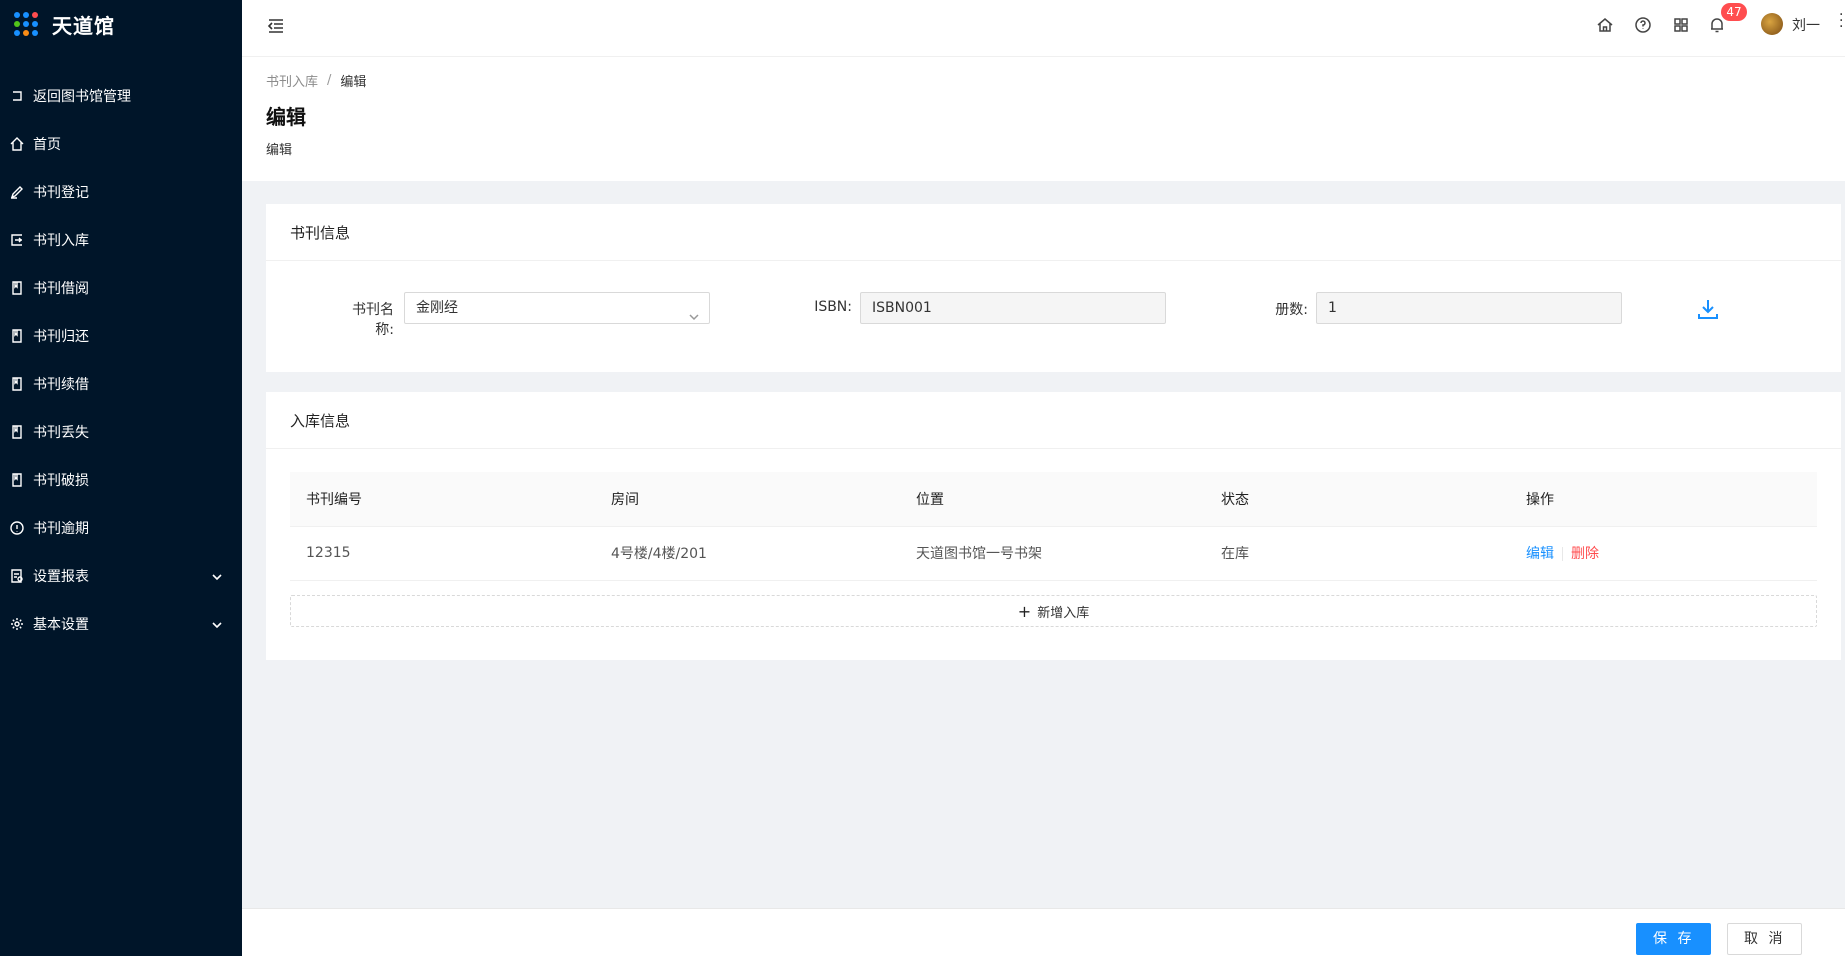  Describe the element at coordinates (17, 624) in the screenshot. I see `gear-icon` at that location.